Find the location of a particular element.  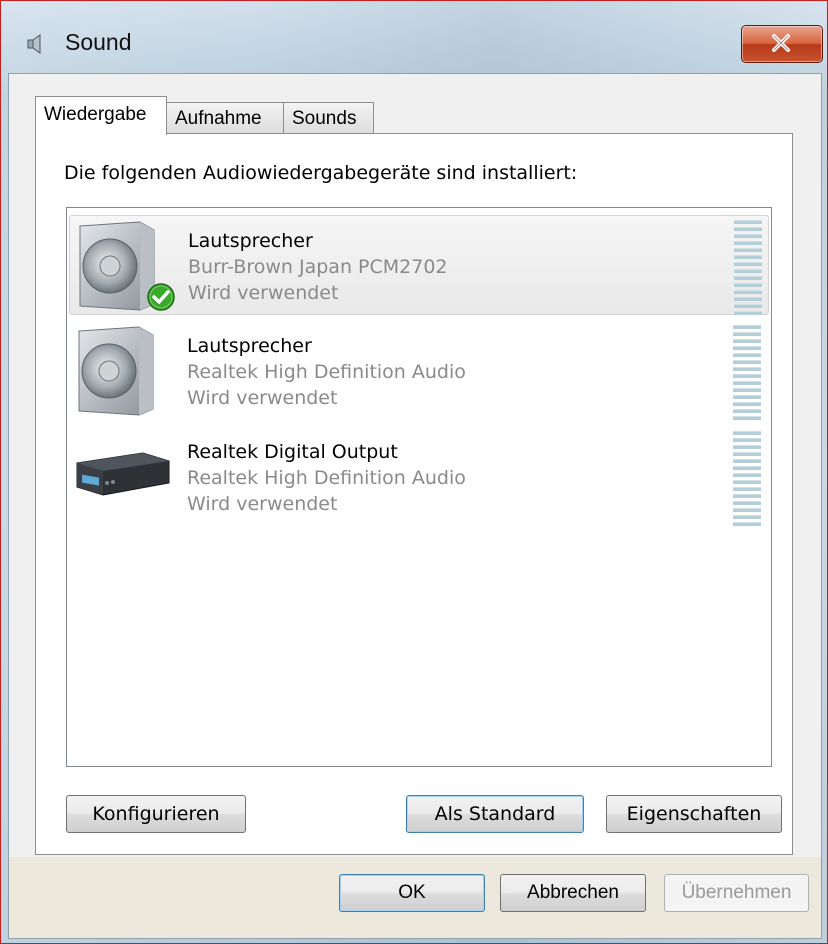

title-bar: Sound is located at coordinates (414, 37).